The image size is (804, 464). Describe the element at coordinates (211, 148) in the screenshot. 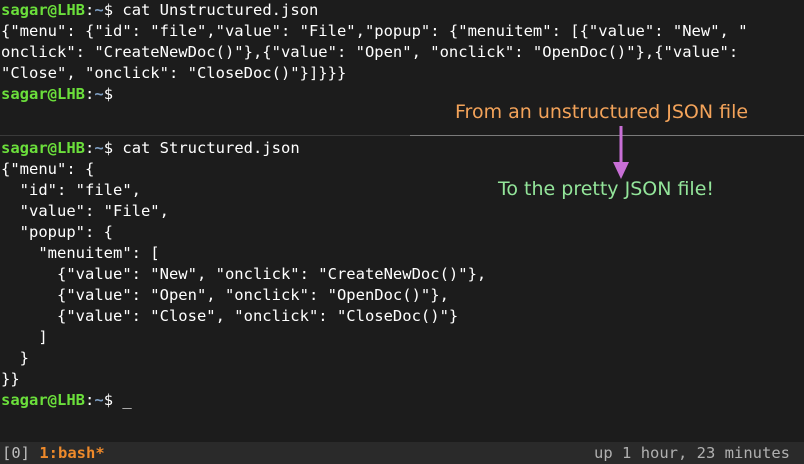

I see `command-text: cat Structured.json` at that location.